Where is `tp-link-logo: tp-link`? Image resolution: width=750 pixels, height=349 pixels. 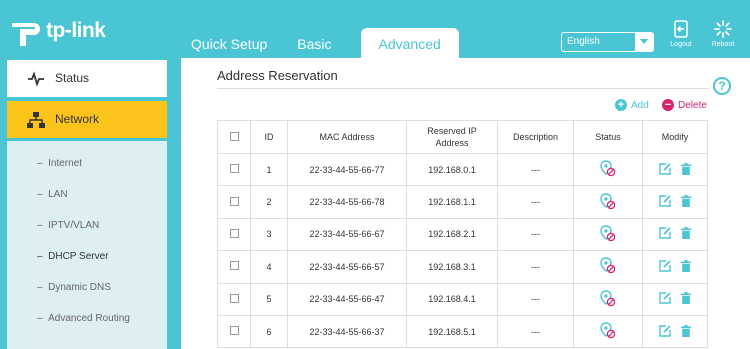
tp-link-logo: tp-link is located at coordinates (57, 31).